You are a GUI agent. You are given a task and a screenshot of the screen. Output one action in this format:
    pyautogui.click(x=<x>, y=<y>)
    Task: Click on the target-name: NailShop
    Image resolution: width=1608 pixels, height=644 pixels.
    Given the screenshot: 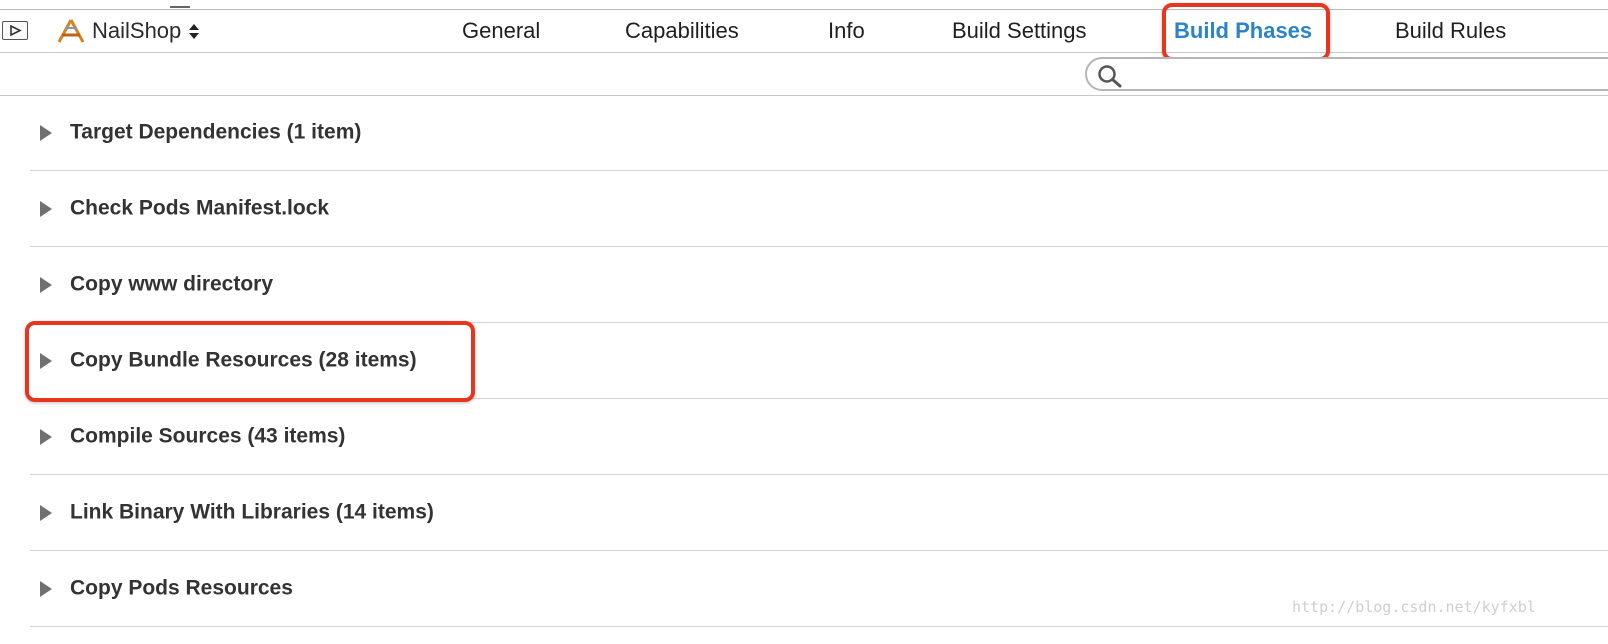 What is the action you would take?
    pyautogui.click(x=137, y=30)
    